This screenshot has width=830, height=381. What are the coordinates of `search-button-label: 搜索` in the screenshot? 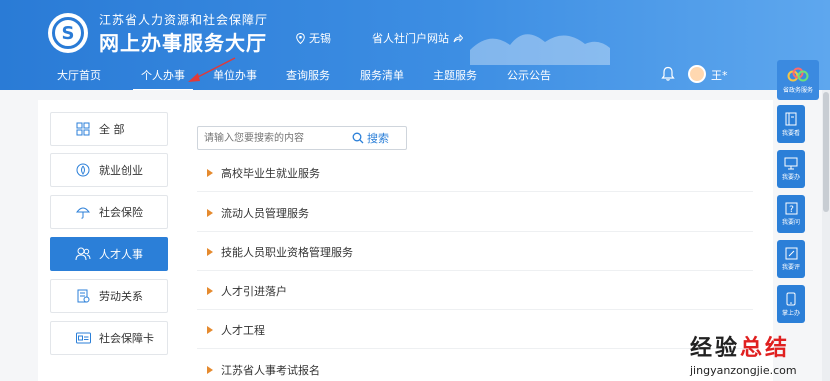 It's located at (378, 138).